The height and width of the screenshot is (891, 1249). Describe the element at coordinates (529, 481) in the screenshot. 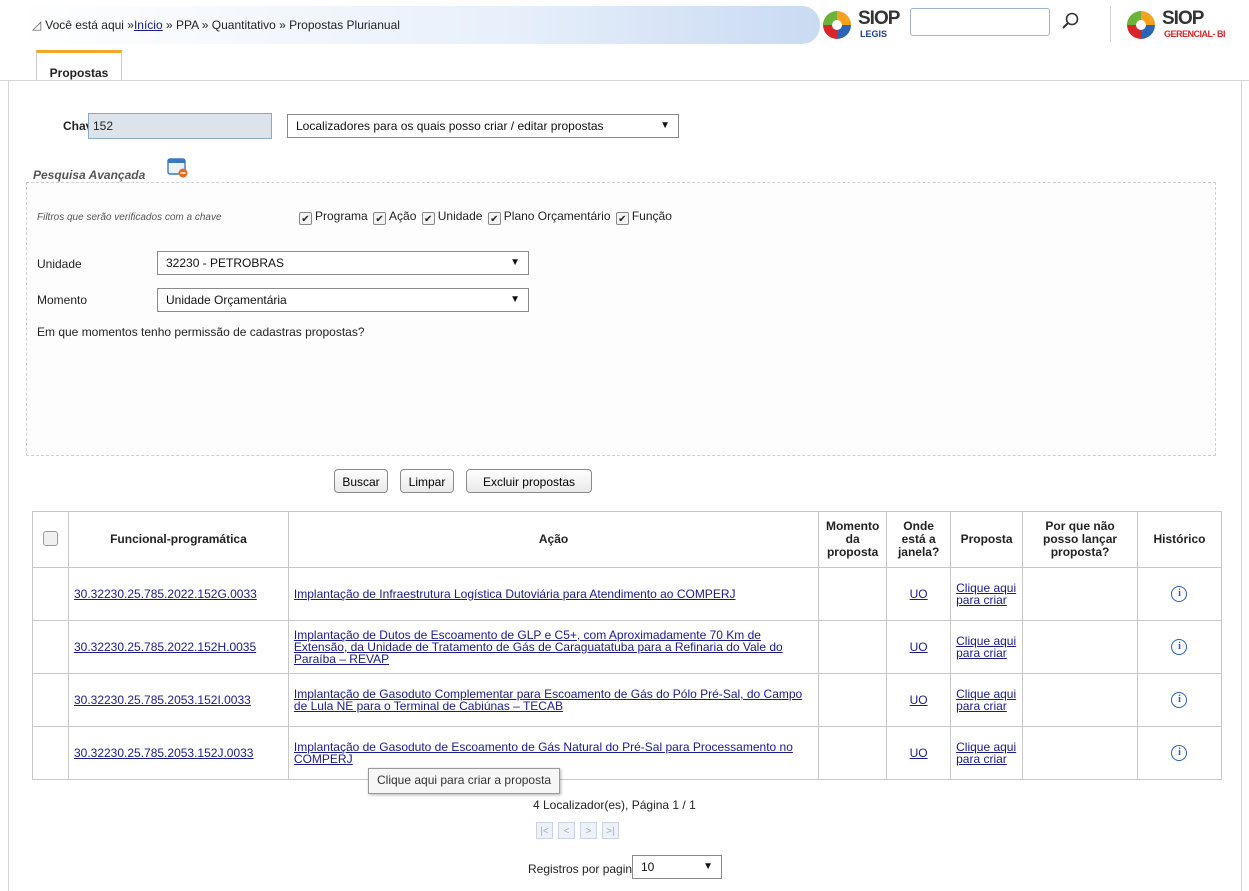

I see `excluir-propostas-button: Excluir propostas` at that location.